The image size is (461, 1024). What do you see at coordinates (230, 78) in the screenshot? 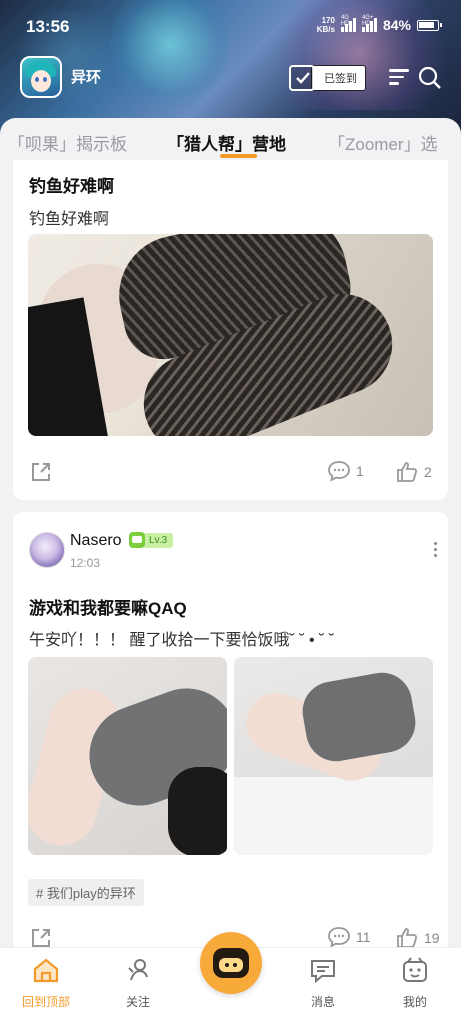
I see `app-bar: 异环 已签到` at bounding box center [230, 78].